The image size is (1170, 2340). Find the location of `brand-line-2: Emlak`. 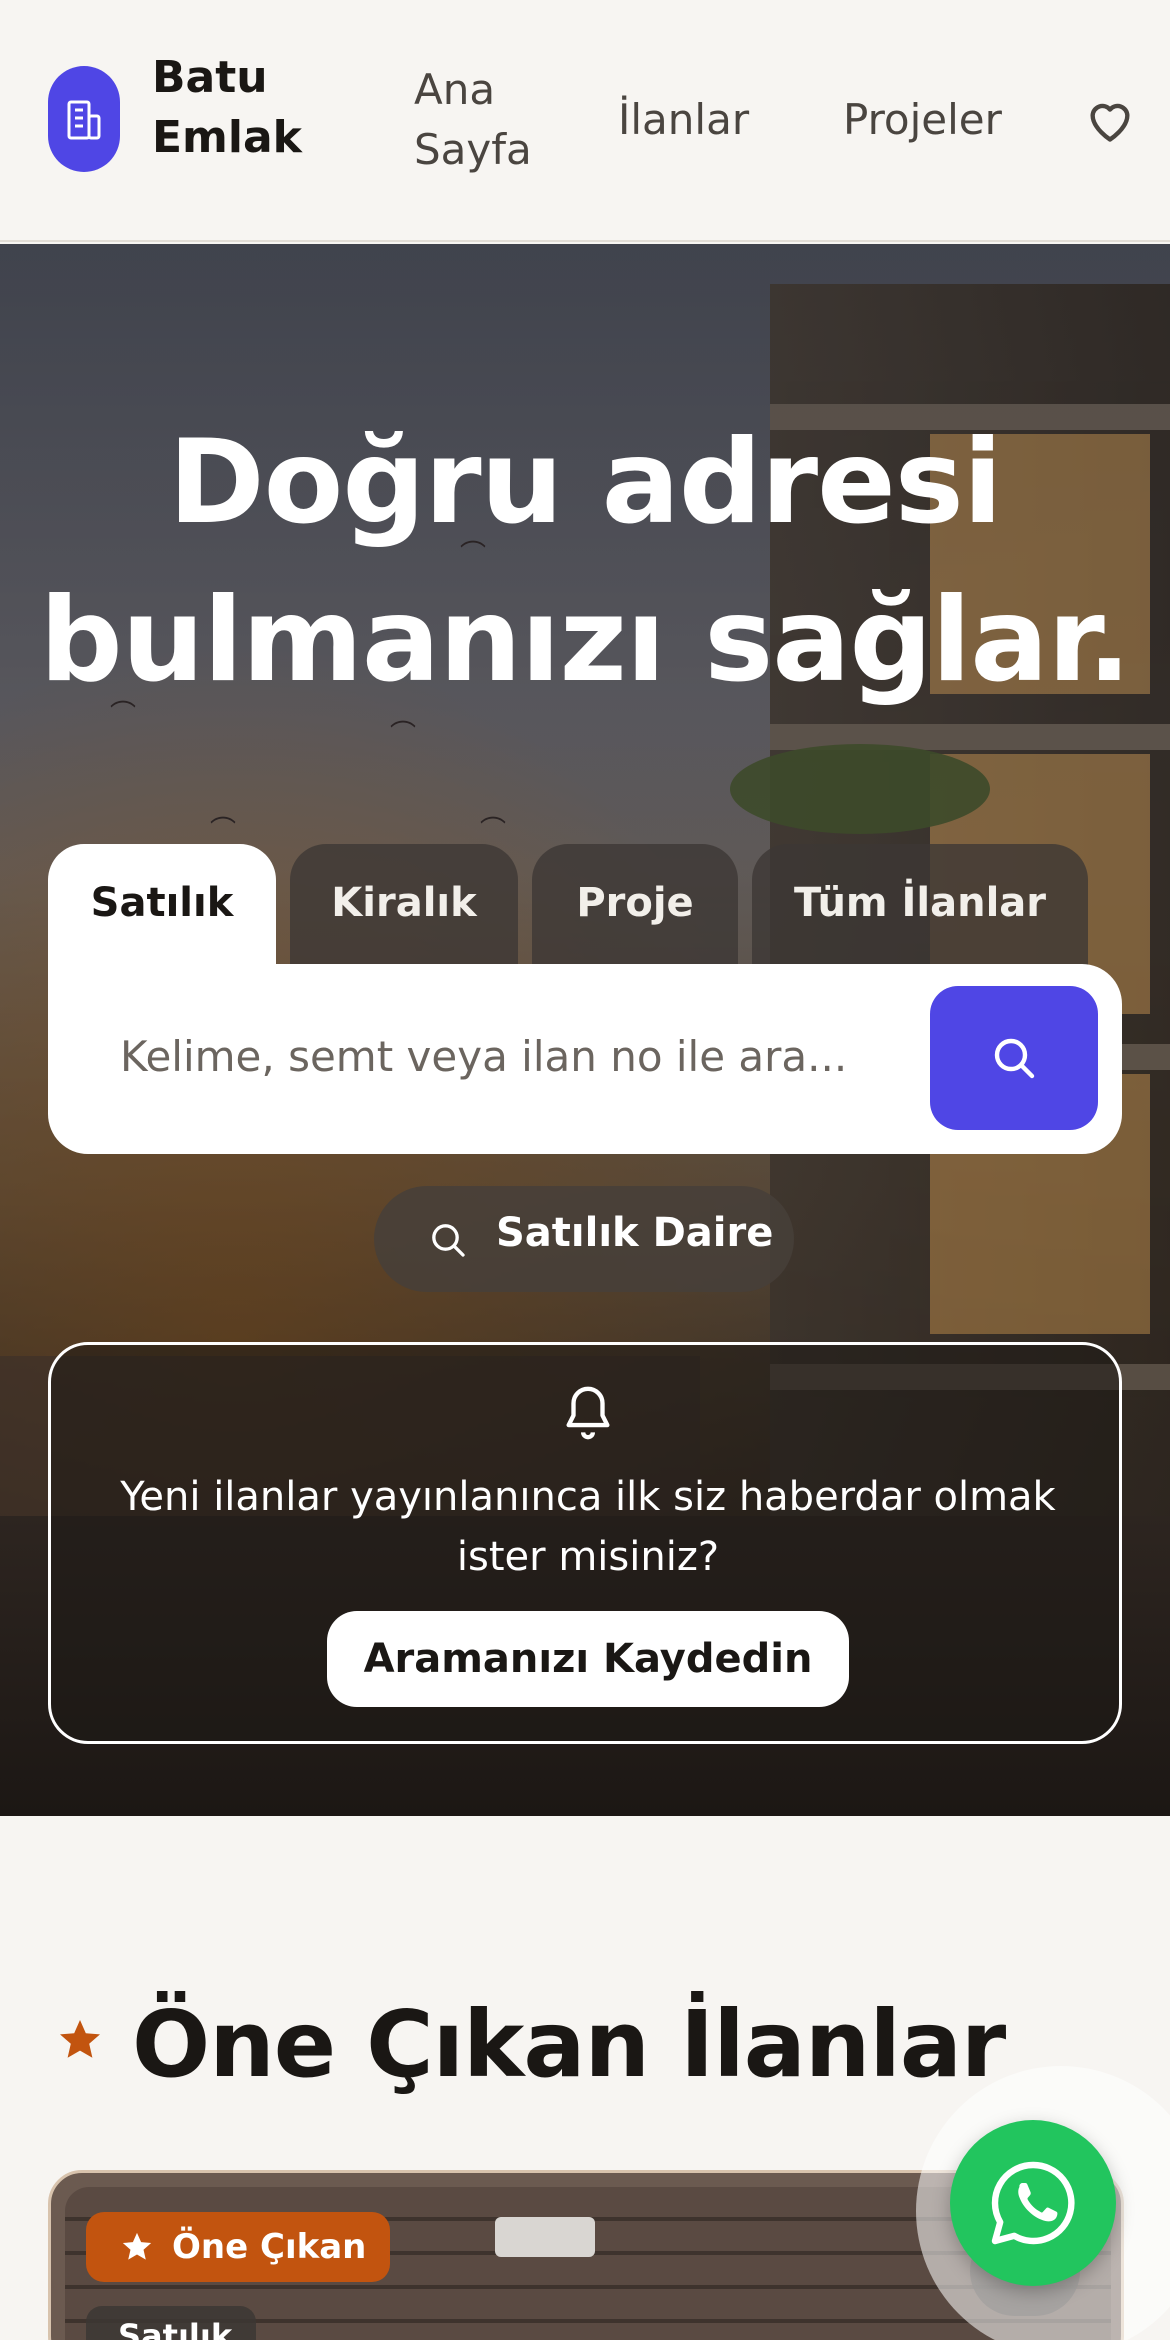

brand-line-2: Emlak is located at coordinates (227, 137).